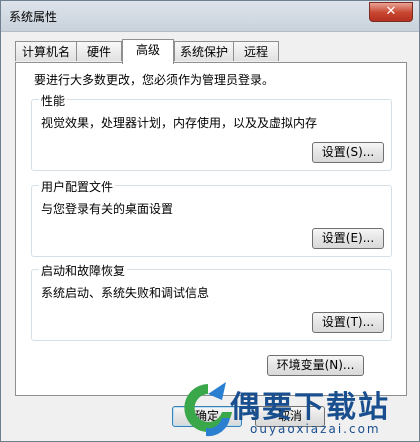 The height and width of the screenshot is (442, 420). What do you see at coordinates (46, 51) in the screenshot?
I see `tab-computer-name: 计算机名` at bounding box center [46, 51].